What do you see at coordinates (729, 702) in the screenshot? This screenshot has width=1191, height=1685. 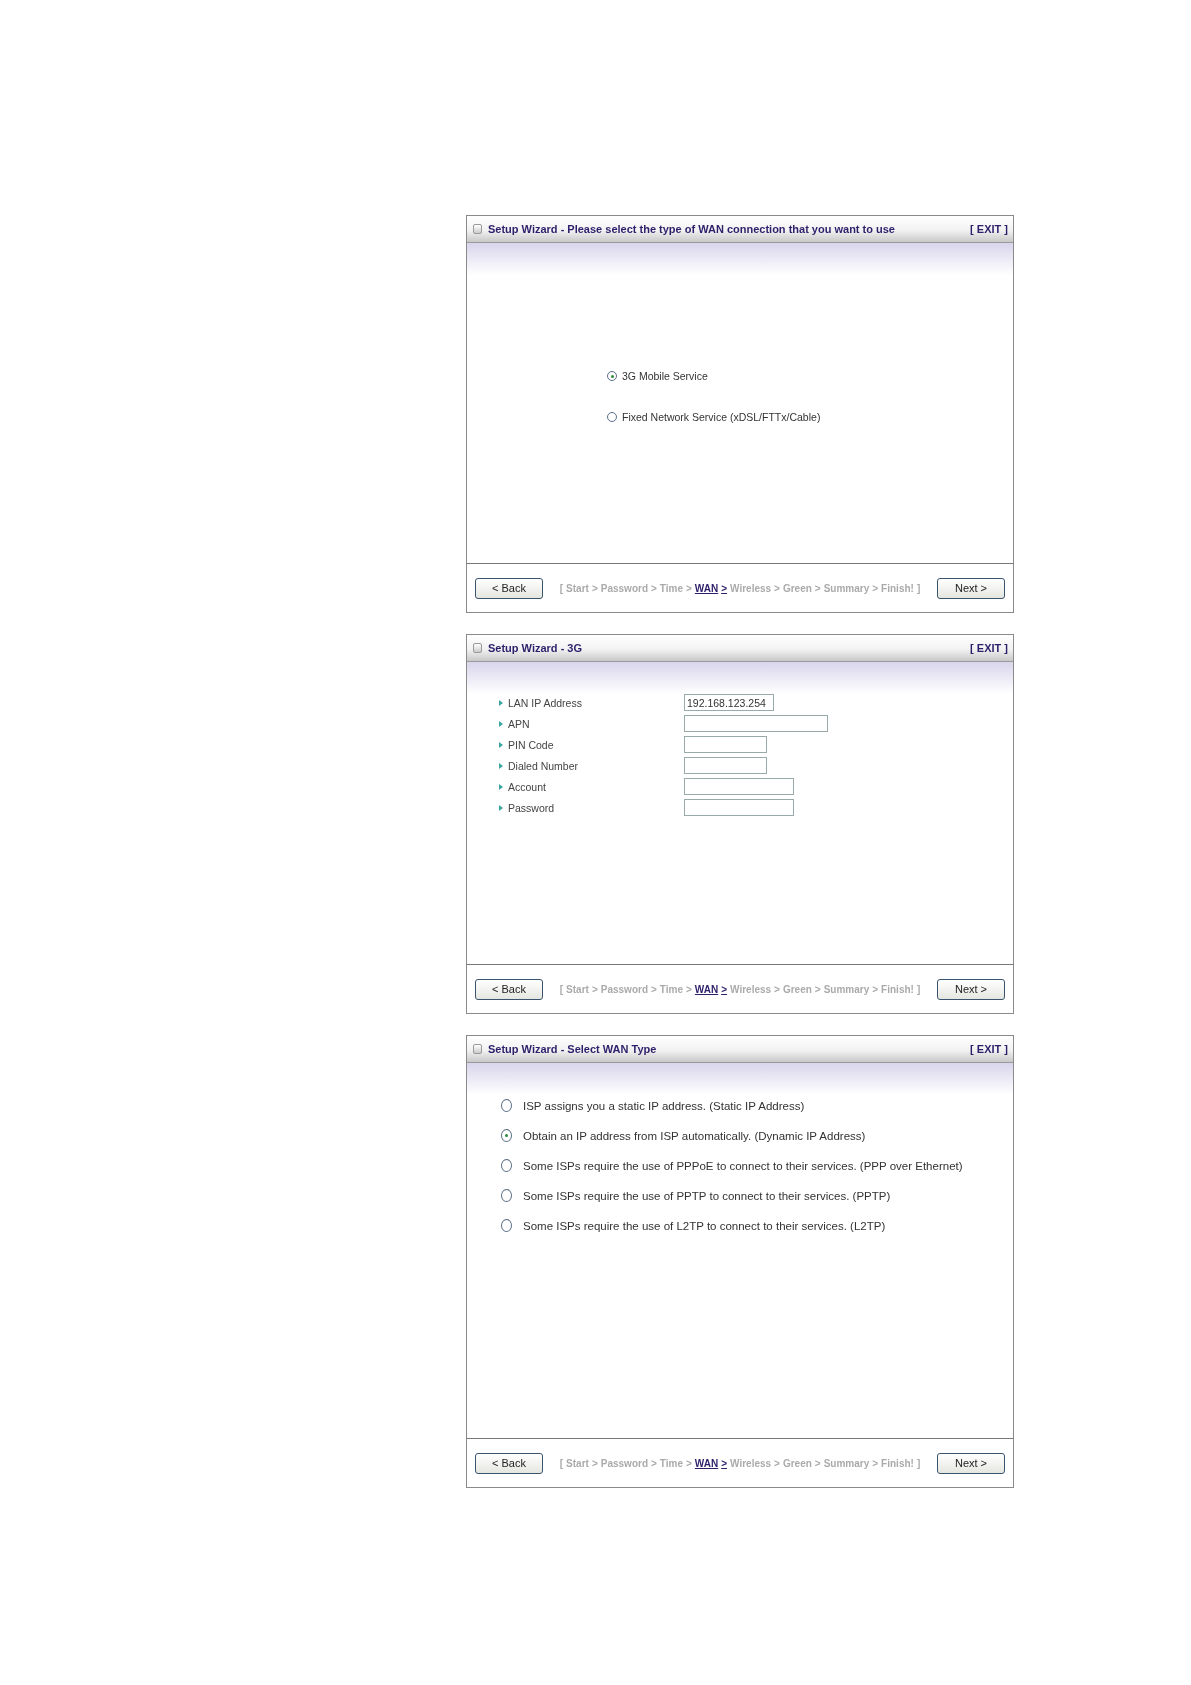 I see `input-field: 192.168.123.254` at bounding box center [729, 702].